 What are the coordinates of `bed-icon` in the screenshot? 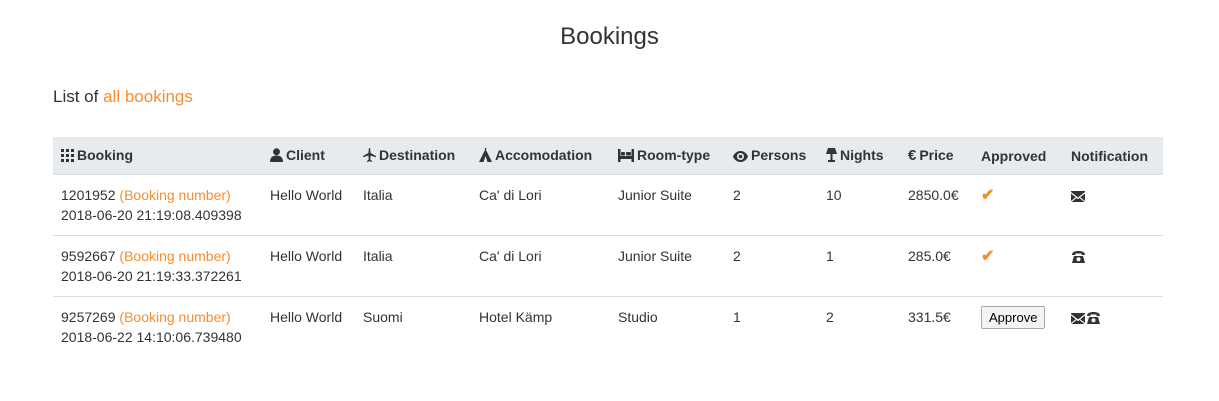 It's located at (626, 156).